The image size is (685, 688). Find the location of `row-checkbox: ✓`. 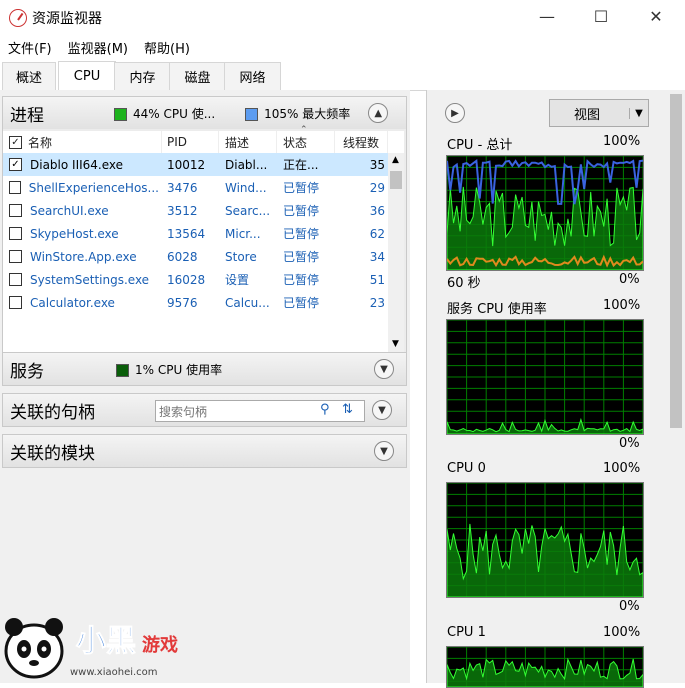

row-checkbox: ✓ is located at coordinates (15, 164).